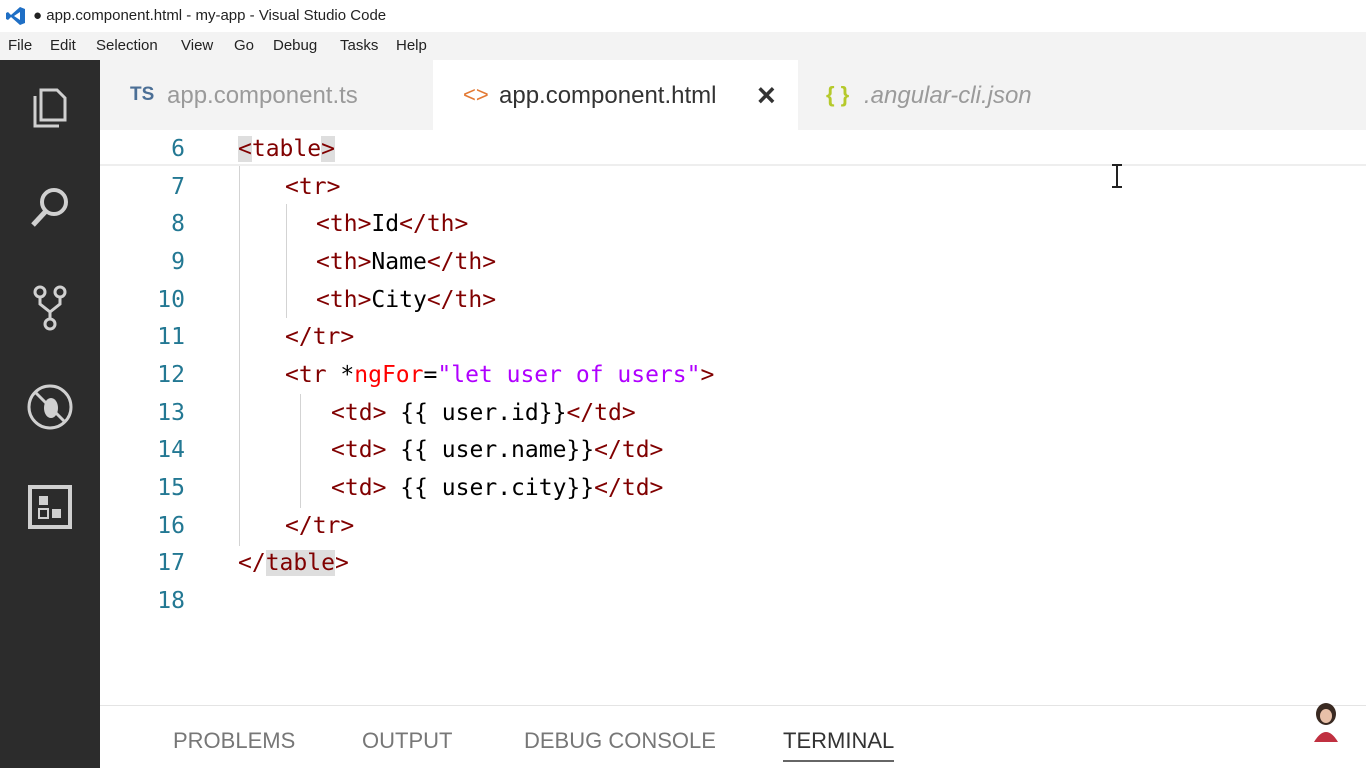 This screenshot has height=769, width=1366. What do you see at coordinates (766, 95) in the screenshot?
I see `close-icon: ×` at bounding box center [766, 95].